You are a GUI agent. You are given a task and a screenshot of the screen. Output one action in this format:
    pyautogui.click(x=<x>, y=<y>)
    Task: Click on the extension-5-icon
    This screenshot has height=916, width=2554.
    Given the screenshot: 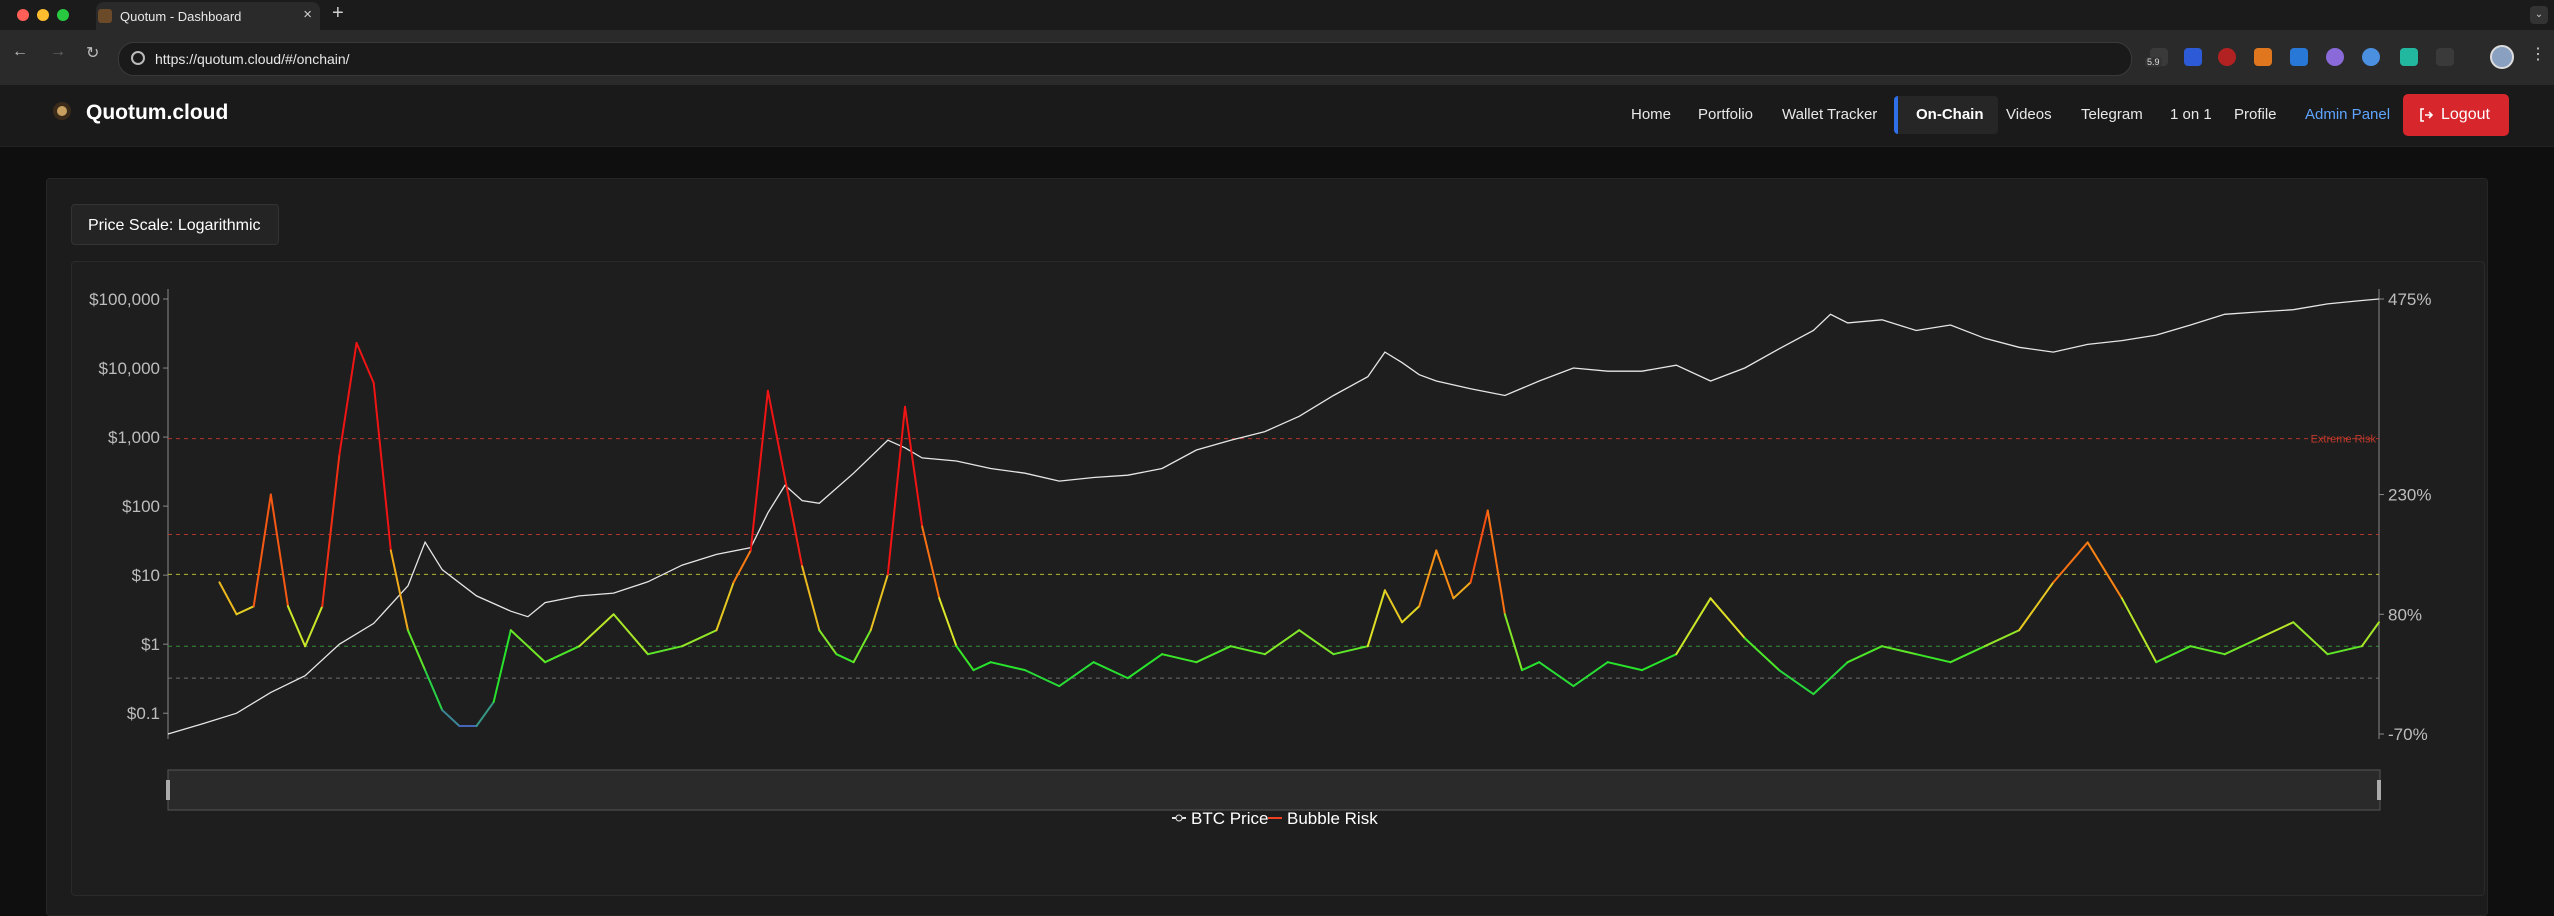 What is the action you would take?
    pyautogui.click(x=2299, y=57)
    